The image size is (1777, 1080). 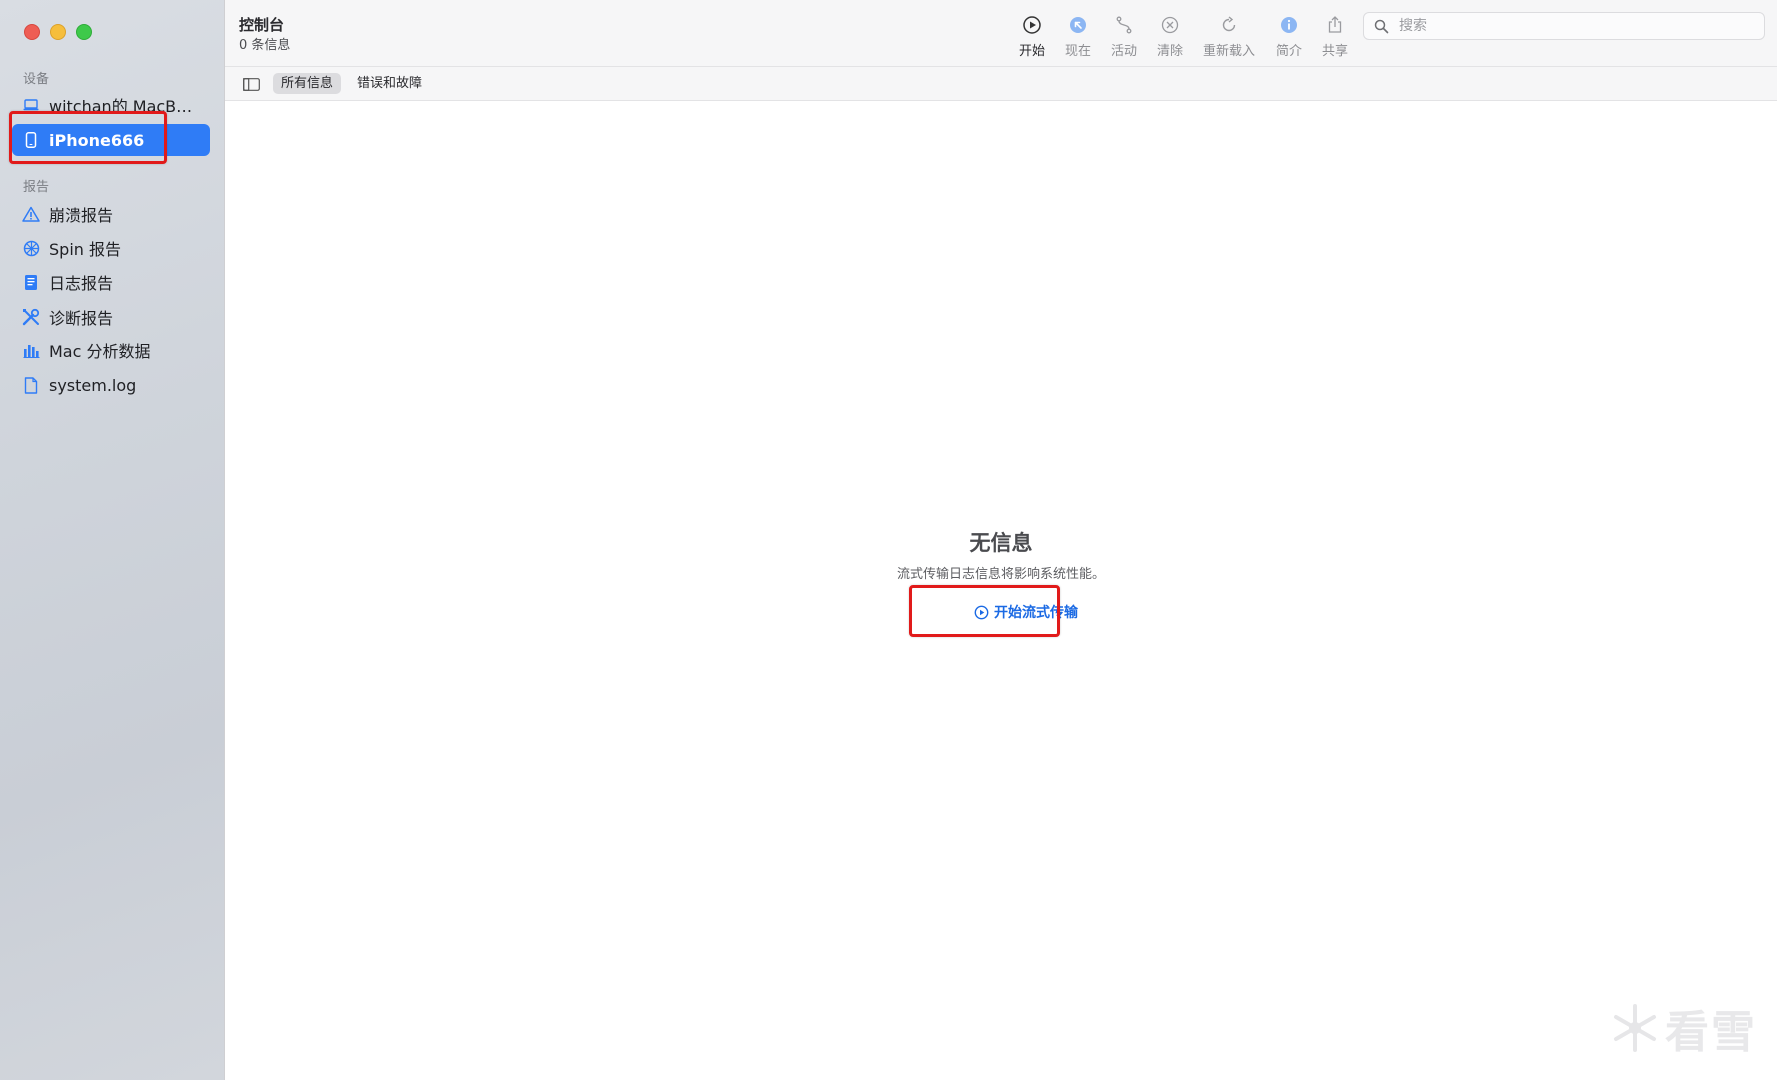 I want to click on snowflake-icon, so click(x=1635, y=1028).